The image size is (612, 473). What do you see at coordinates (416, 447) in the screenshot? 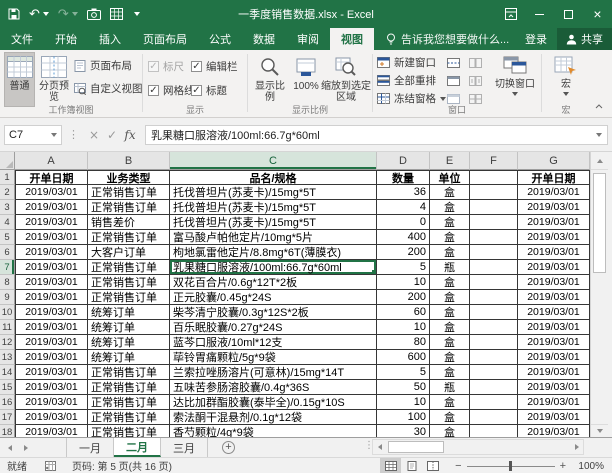
I see `horizontal-scrollbar-thumb` at bounding box center [416, 447].